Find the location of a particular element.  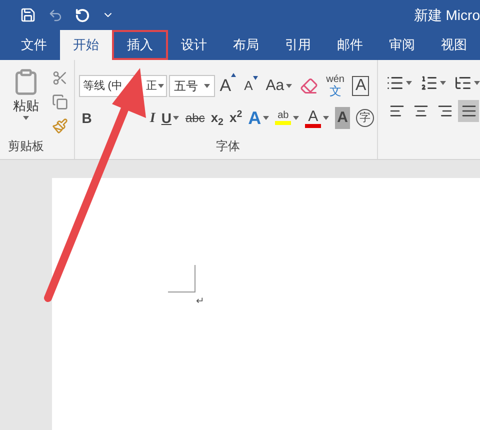

strike-button: abc is located at coordinates (195, 118).